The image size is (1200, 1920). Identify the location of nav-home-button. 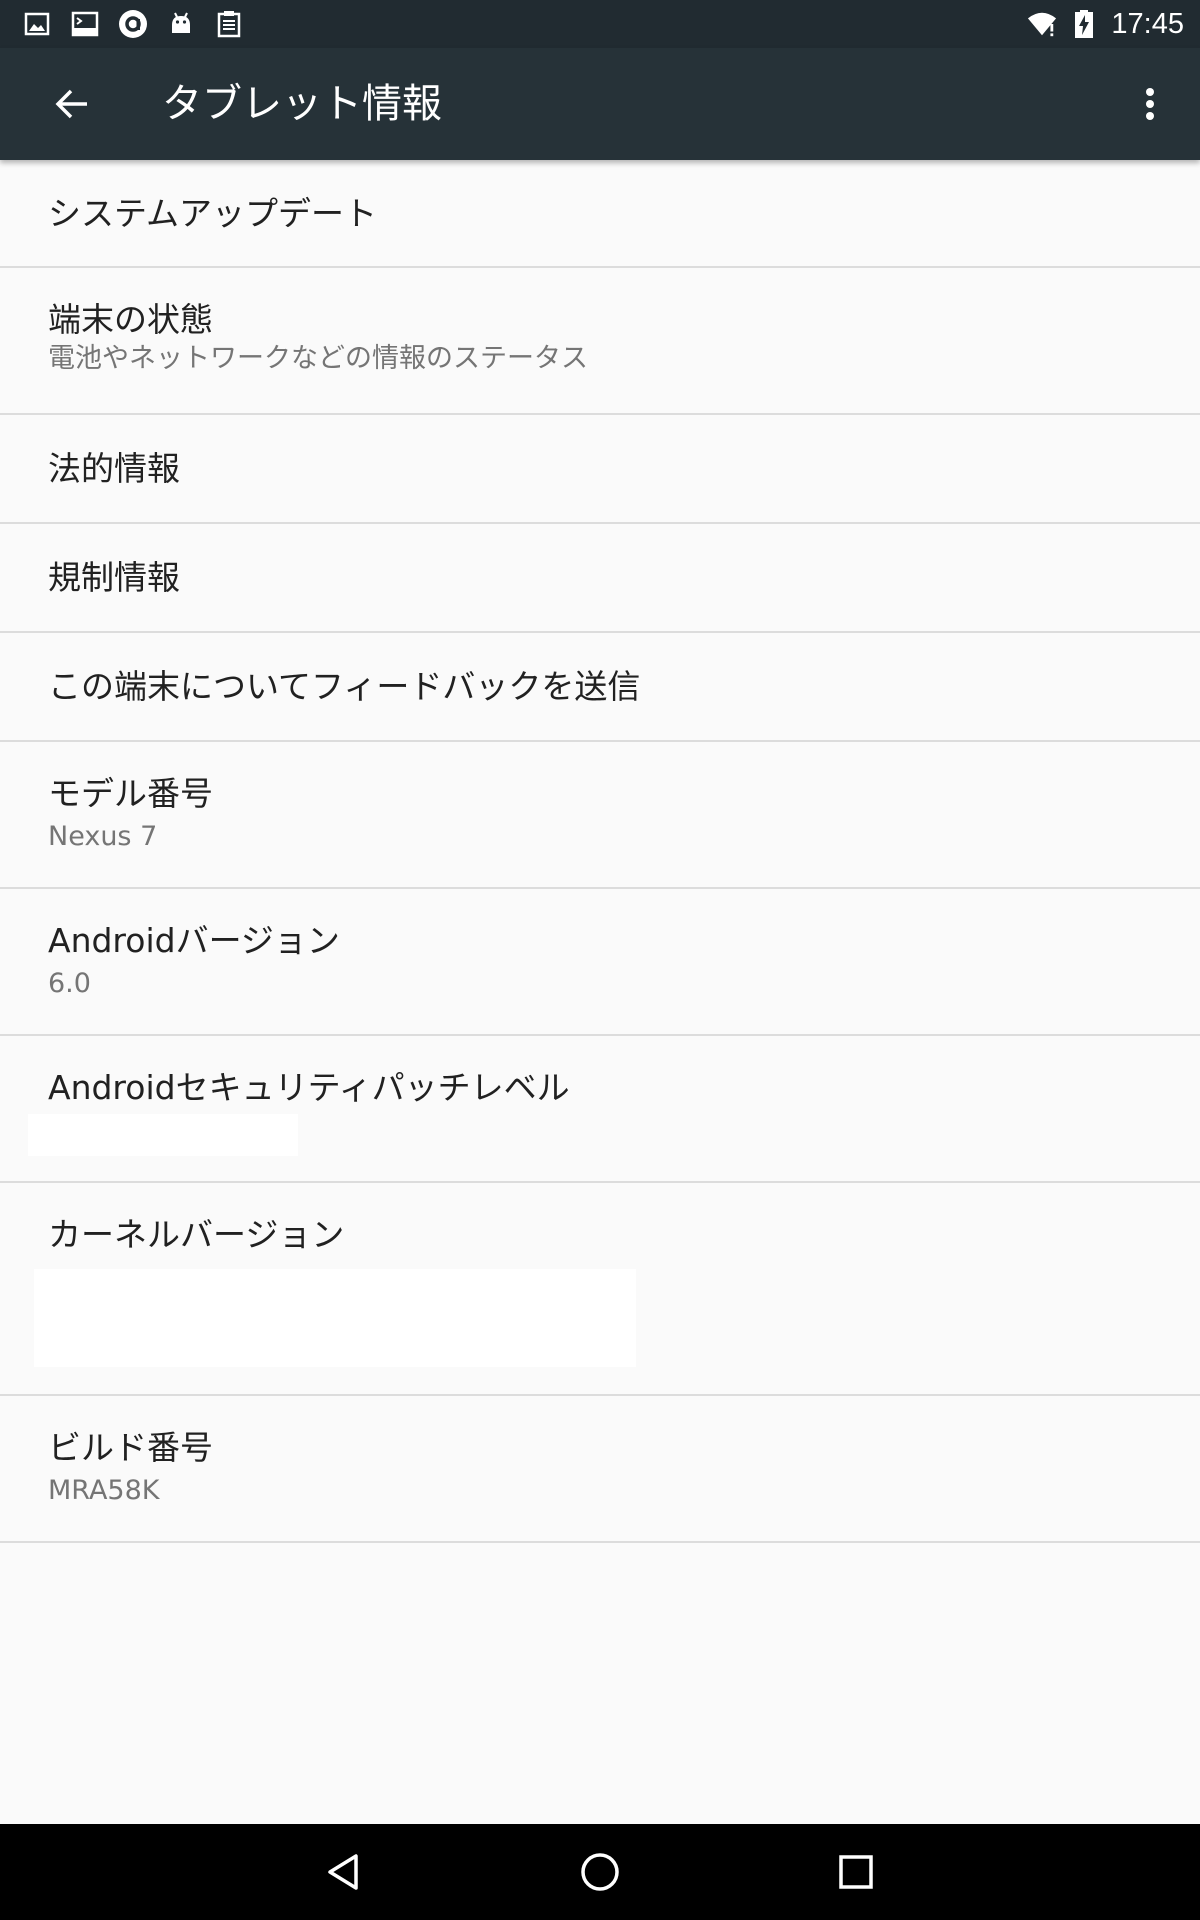
(600, 1872).